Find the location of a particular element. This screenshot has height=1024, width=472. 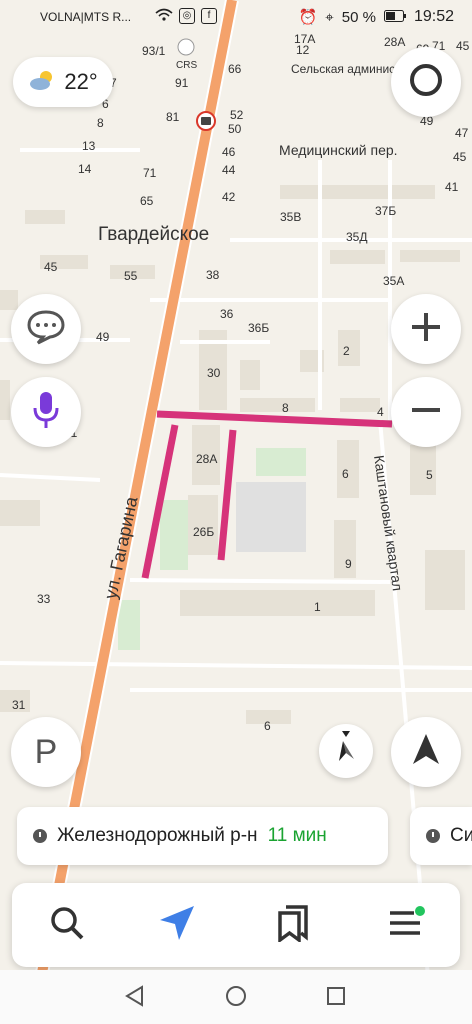

plus-icon is located at coordinates (426, 329).